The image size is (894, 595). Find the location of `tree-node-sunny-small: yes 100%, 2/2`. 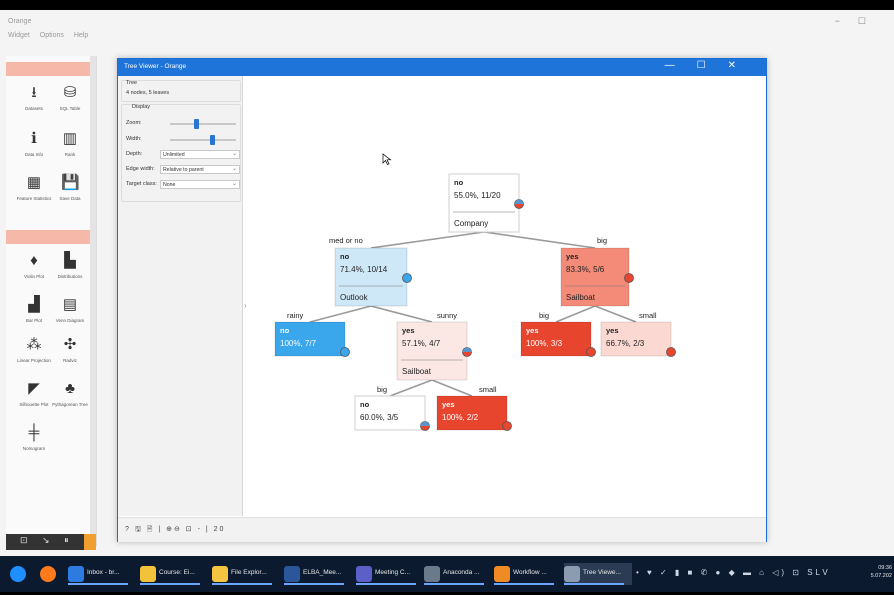

tree-node-sunny-small: yes 100%, 2/2 is located at coordinates (474, 413).